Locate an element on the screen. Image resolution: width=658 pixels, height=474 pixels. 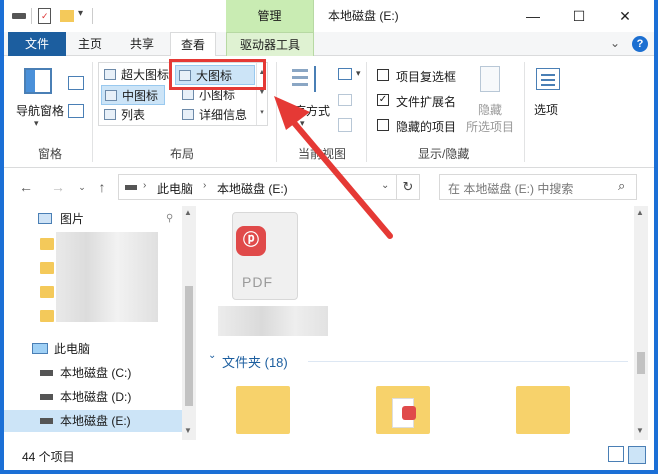
details-pane-icon is located at coordinates (76, 111).